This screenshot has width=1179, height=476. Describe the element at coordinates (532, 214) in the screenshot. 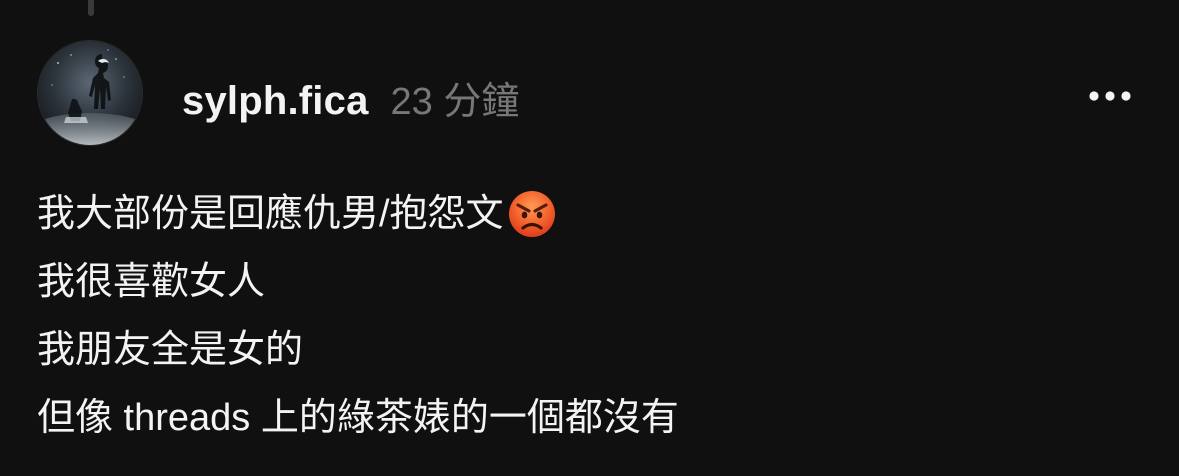

I see `angry-face-emoji` at that location.